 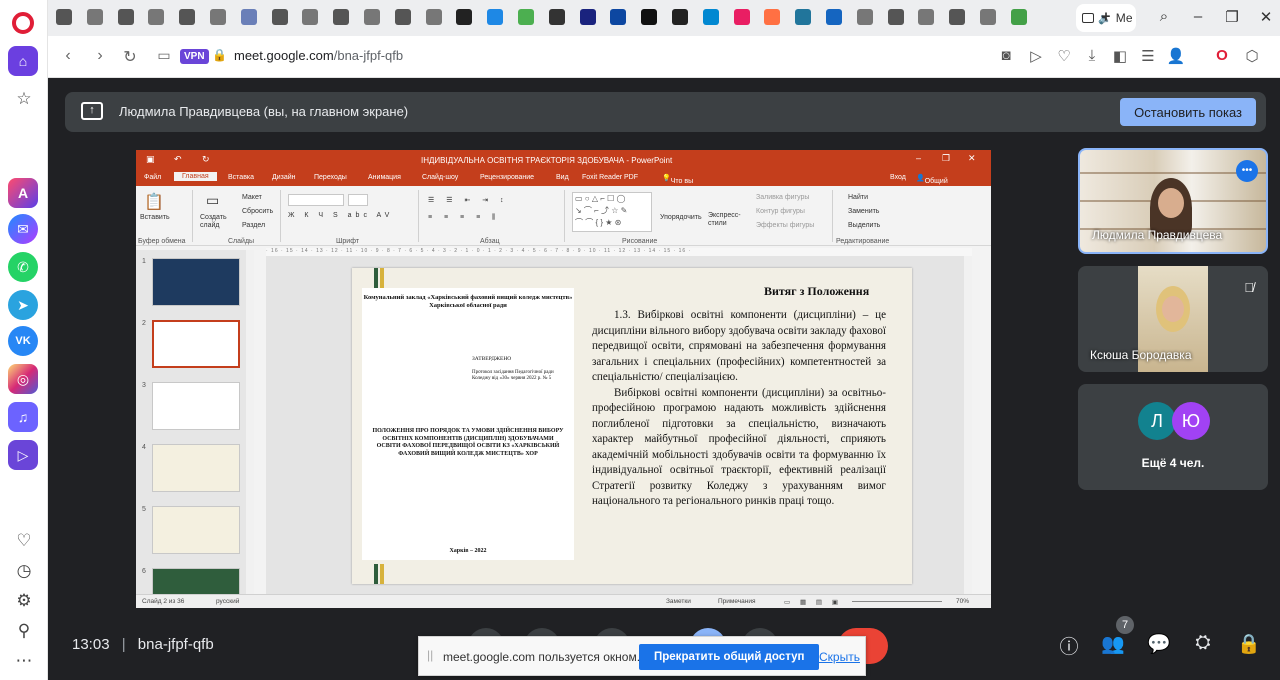 What do you see at coordinates (24, 571) in the screenshot?
I see `history-icon: ◷` at bounding box center [24, 571].